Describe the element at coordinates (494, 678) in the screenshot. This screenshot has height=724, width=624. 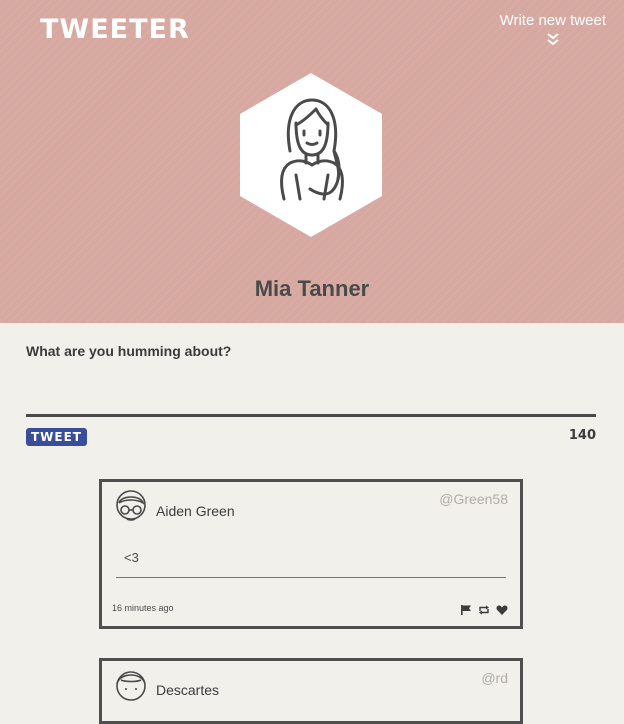
I see `tweet-author-handle: @rd` at that location.